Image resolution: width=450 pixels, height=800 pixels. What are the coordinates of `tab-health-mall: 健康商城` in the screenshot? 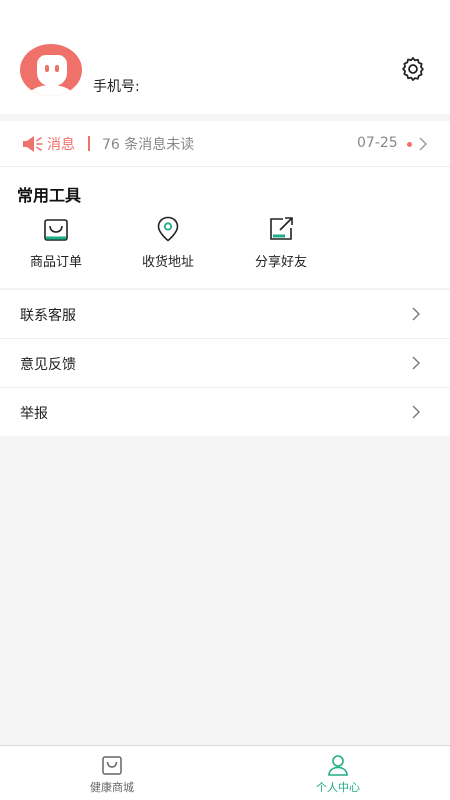 It's located at (112, 774).